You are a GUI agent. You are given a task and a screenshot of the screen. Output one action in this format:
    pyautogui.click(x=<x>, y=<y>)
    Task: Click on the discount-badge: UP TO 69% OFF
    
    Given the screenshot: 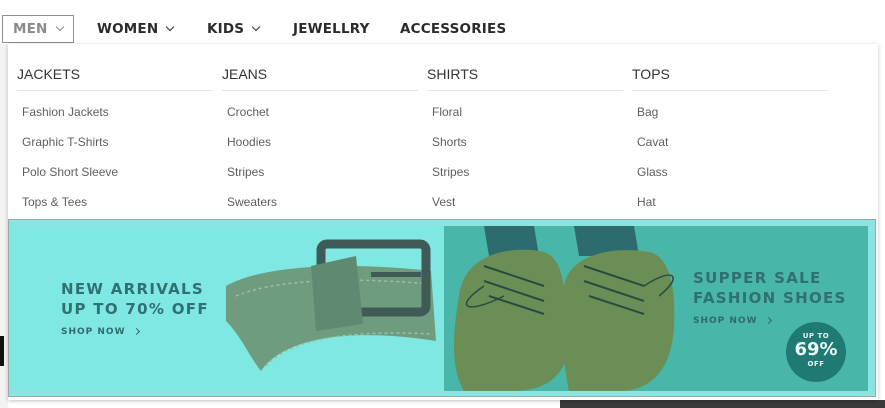 What is the action you would take?
    pyautogui.click(x=816, y=352)
    